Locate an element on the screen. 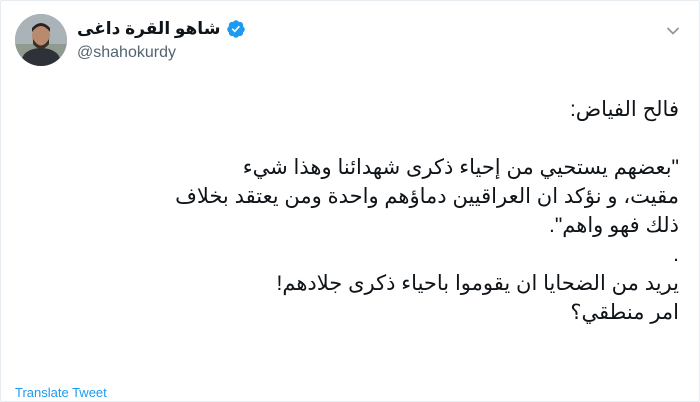  tweet-line: . is located at coordinates (676, 254).